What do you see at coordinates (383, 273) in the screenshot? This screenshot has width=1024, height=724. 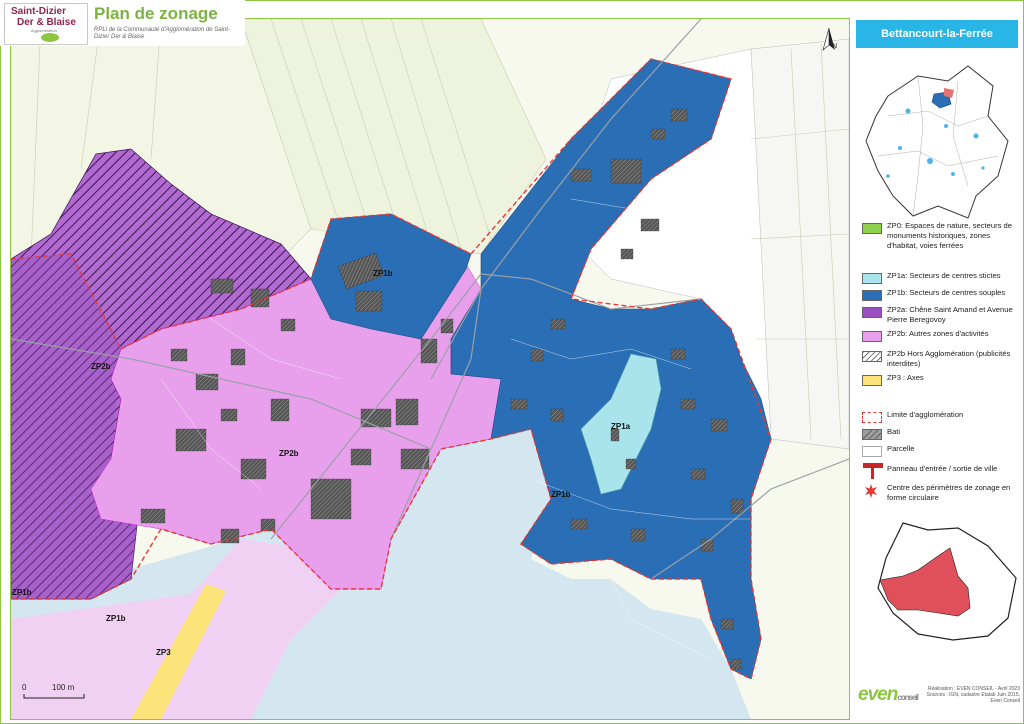 I see `zone-label-zp1b-north: ZP1b` at bounding box center [383, 273].